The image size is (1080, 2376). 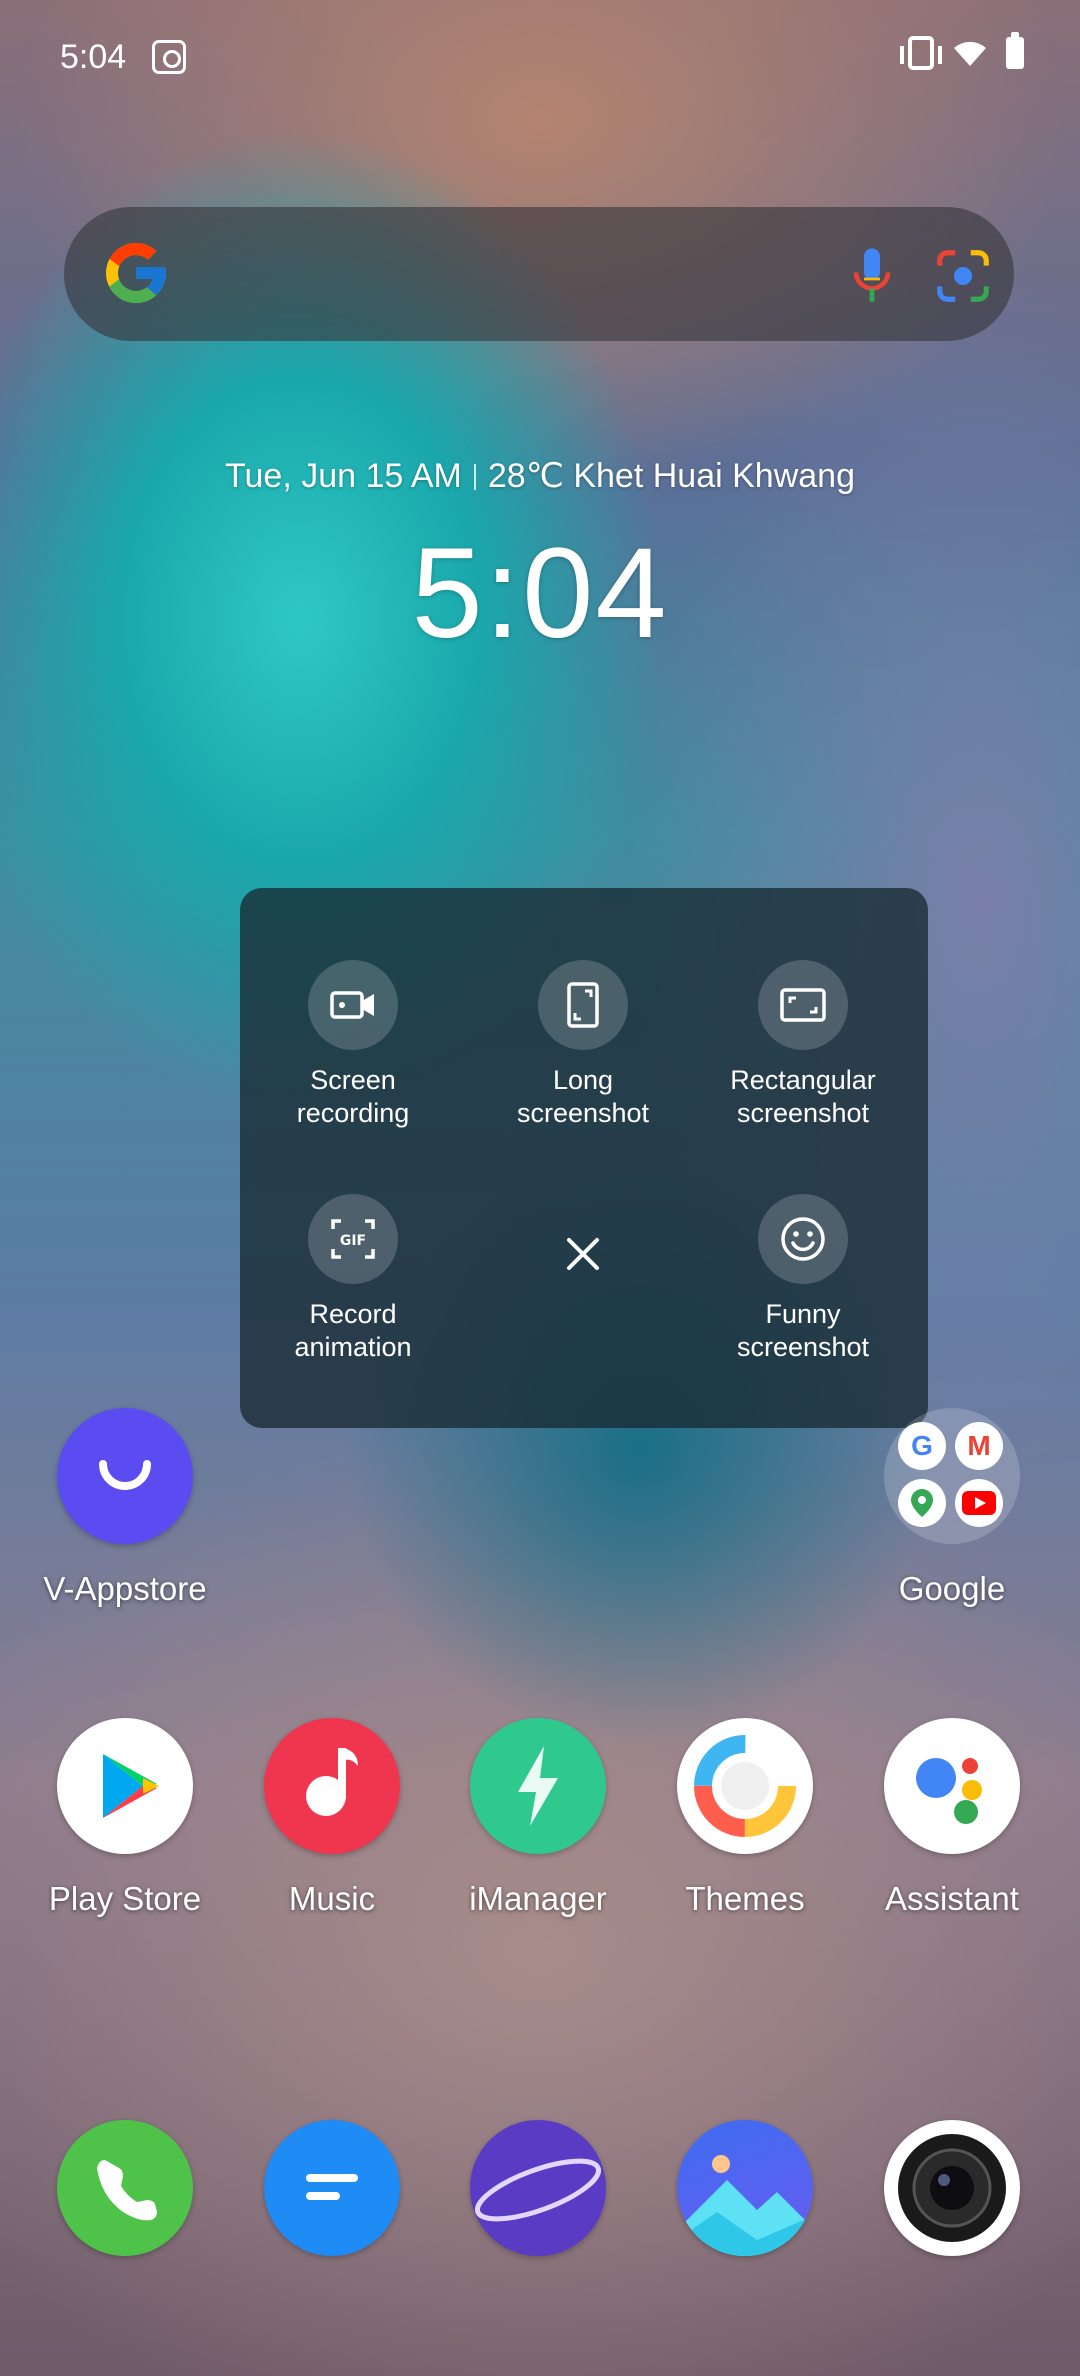 I want to click on app-themes: Themes, so click(x=745, y=1818).